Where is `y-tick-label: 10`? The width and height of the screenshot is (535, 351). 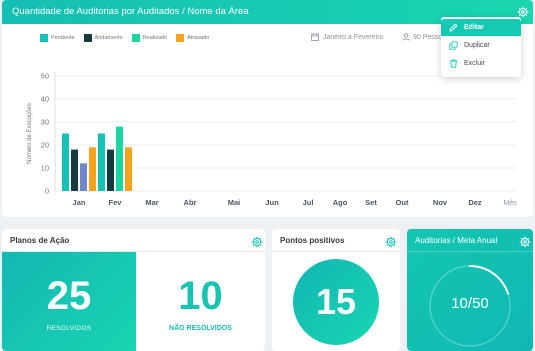 y-tick-label: 10 is located at coordinates (45, 168).